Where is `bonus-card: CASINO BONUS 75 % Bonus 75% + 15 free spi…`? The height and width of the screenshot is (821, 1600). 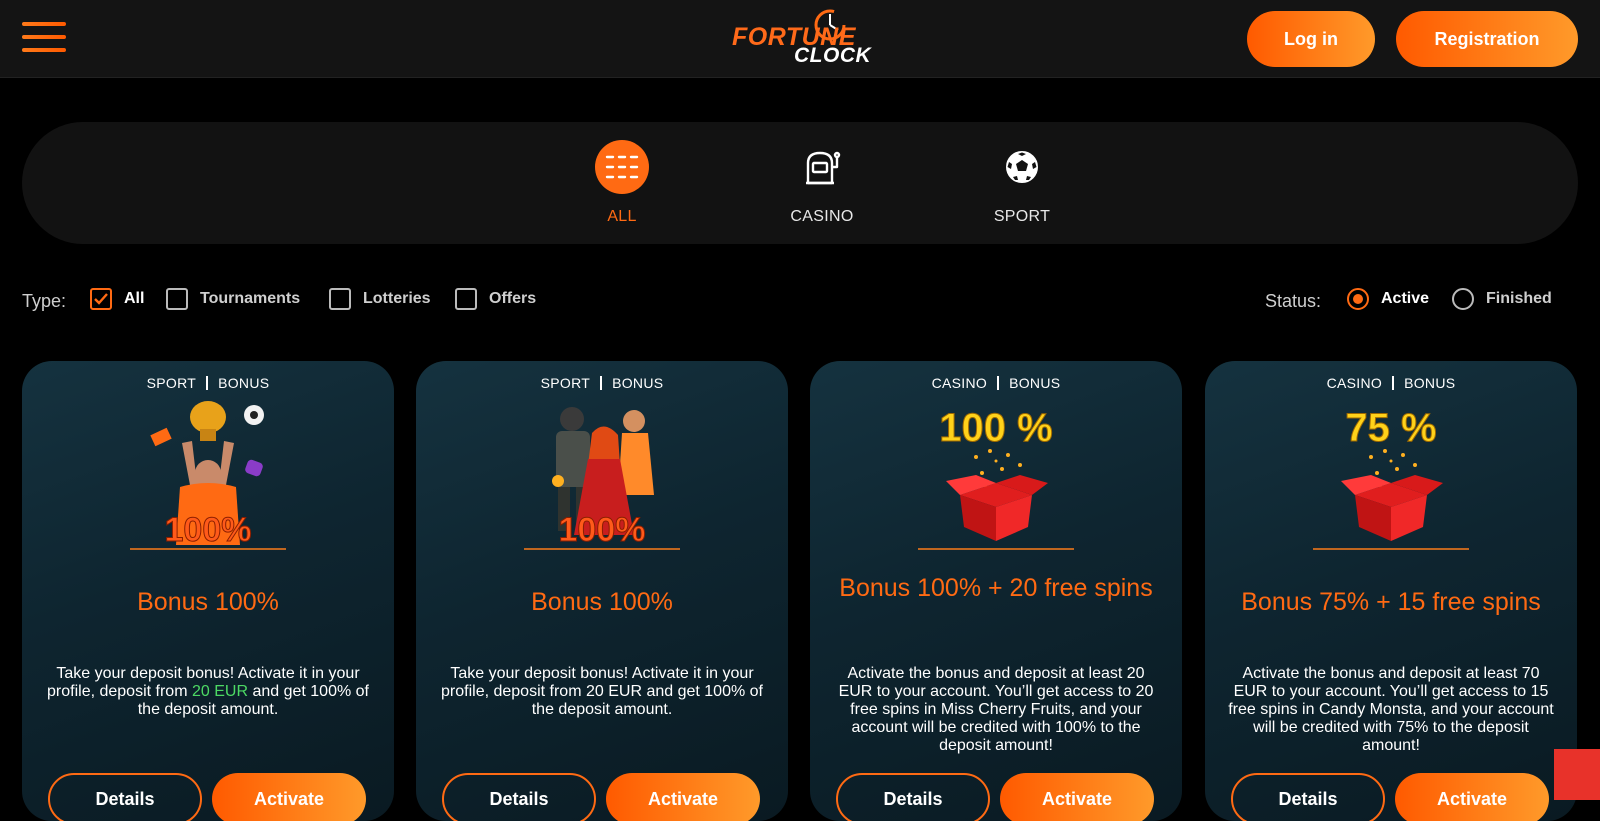 bonus-card: CASINO BONUS 75 % Bonus 75% + 15 free spi… is located at coordinates (1391, 591).